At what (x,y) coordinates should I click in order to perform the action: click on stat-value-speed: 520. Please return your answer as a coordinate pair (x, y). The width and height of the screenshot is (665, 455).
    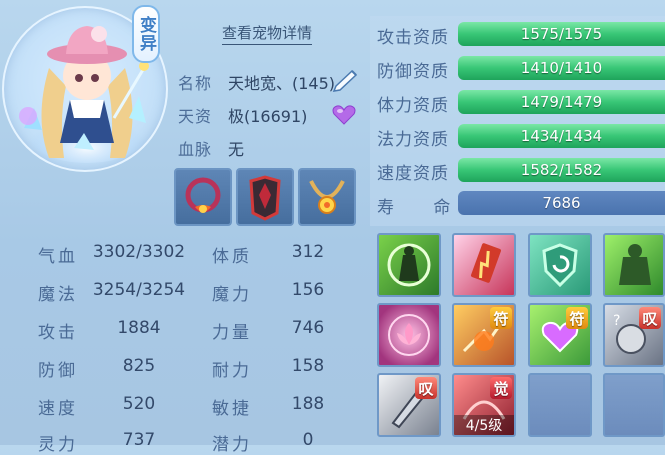
    Looking at the image, I should click on (139, 404).